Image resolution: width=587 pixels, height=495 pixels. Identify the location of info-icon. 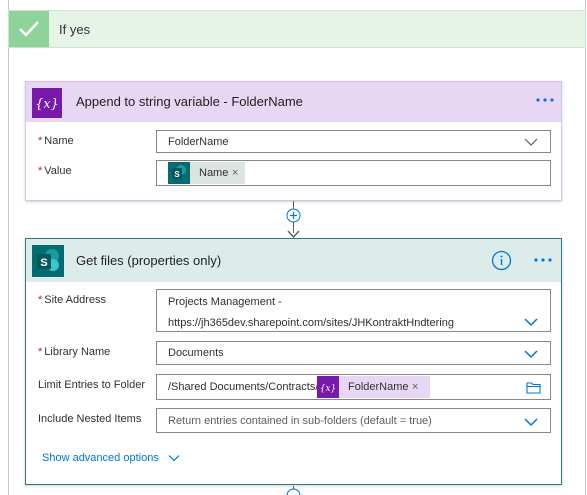
(501, 260).